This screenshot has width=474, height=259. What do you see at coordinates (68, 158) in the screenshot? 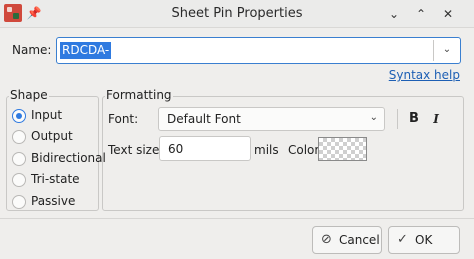
I see `radio-label: Bidirectional` at bounding box center [68, 158].